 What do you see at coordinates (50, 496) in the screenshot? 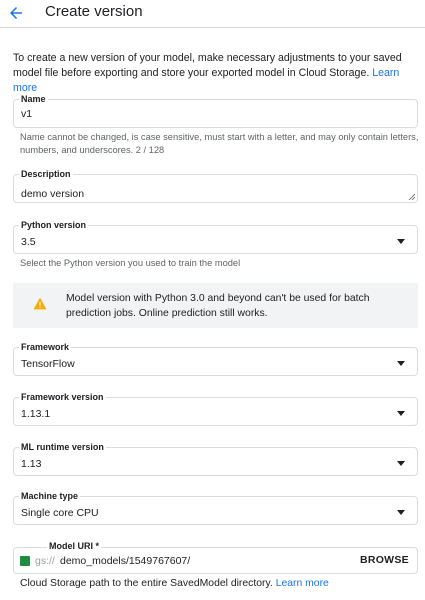
I see `machine-type-label: Machine type` at bounding box center [50, 496].